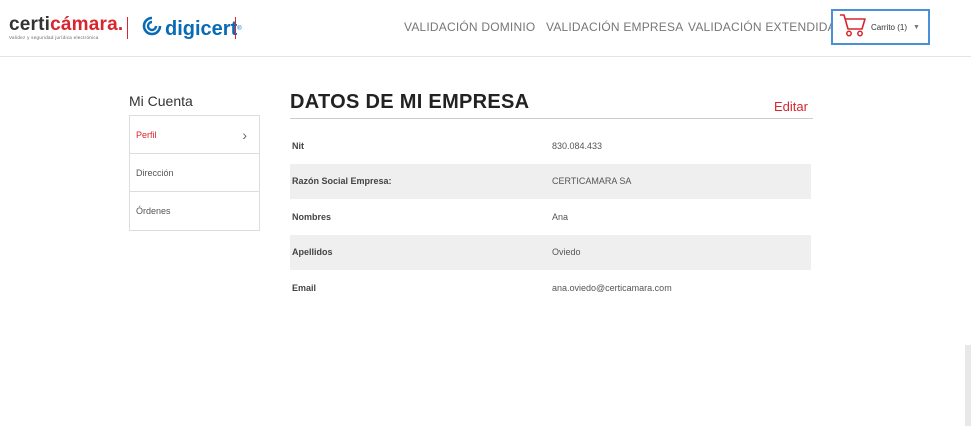 The height and width of the screenshot is (426, 971). Describe the element at coordinates (304, 287) in the screenshot. I see `detail-label: Email` at that location.